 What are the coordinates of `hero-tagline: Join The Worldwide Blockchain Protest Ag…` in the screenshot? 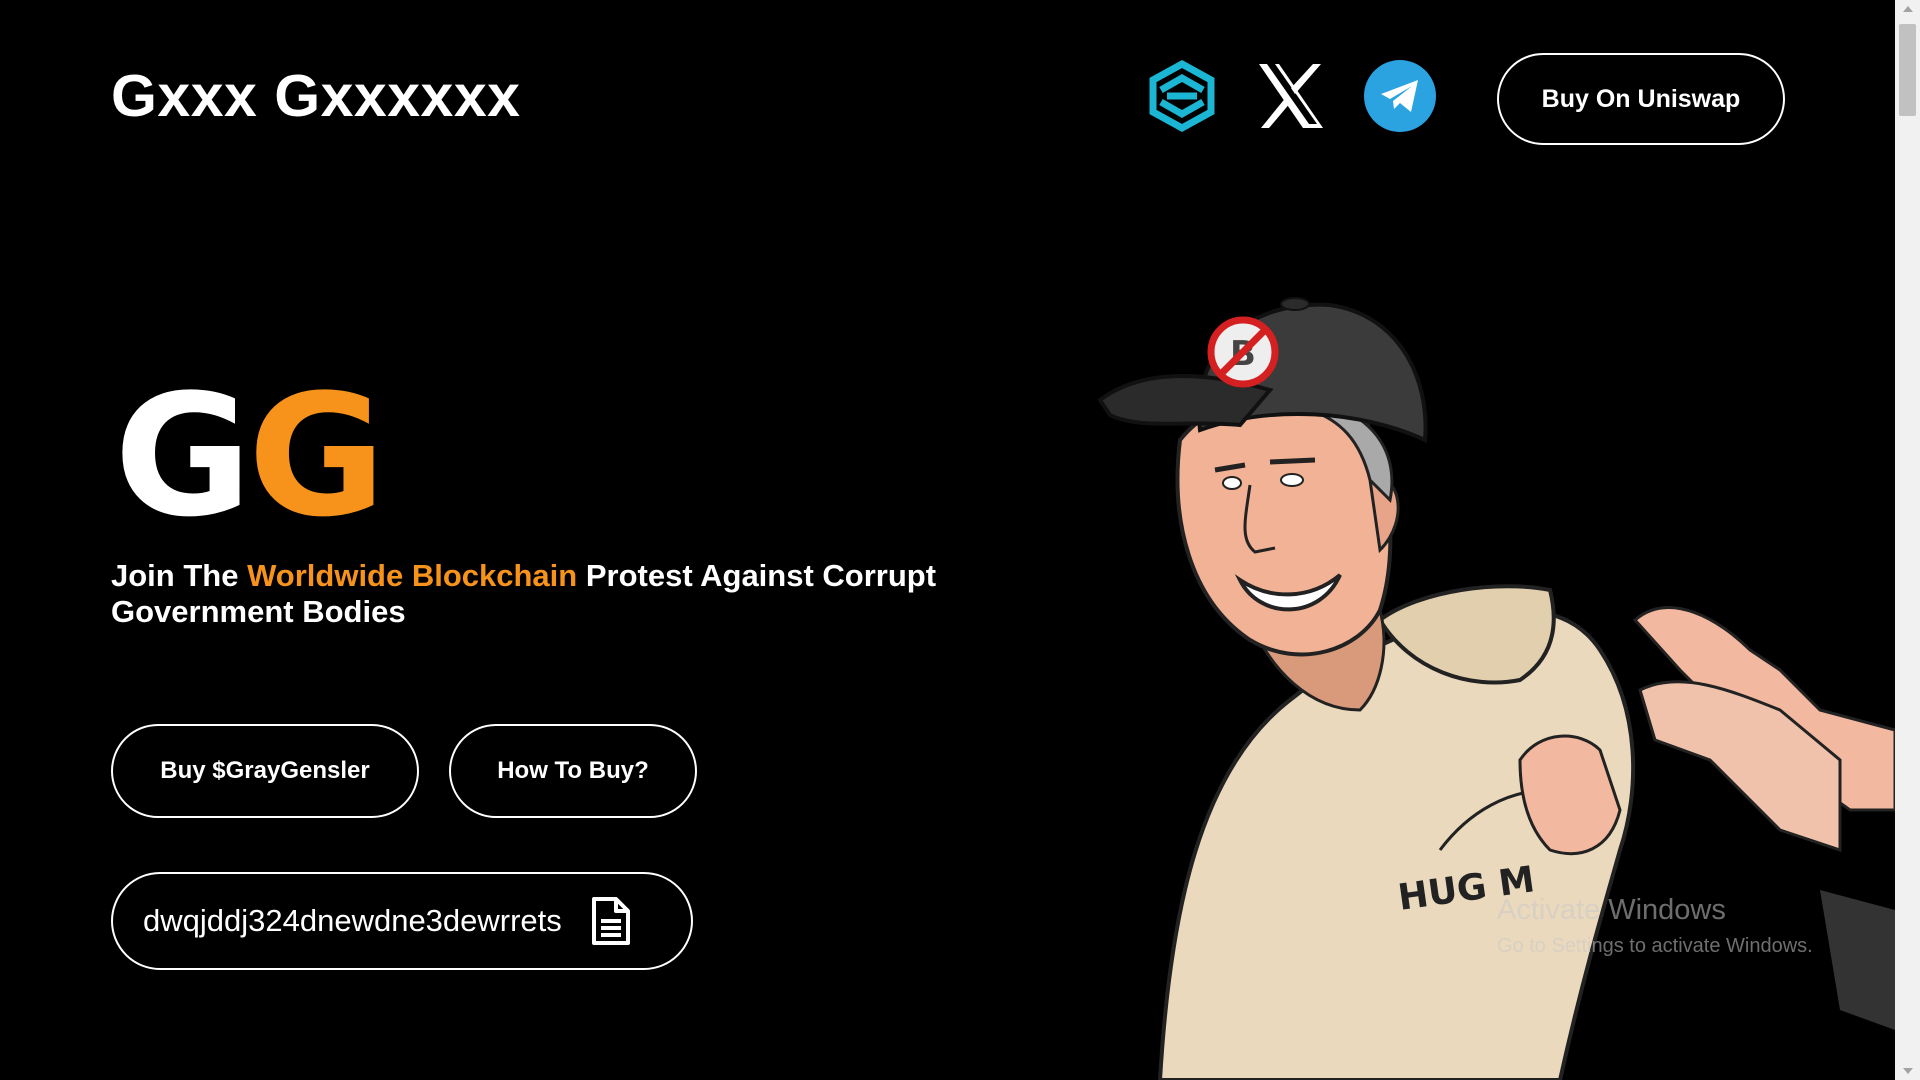 It's located at (541, 594).